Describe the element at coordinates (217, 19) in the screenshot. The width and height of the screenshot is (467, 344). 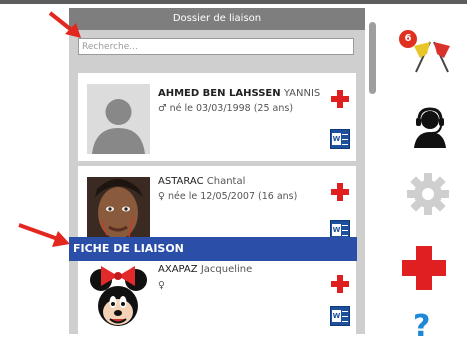
I see `panel-title: Dossier de liaison` at that location.